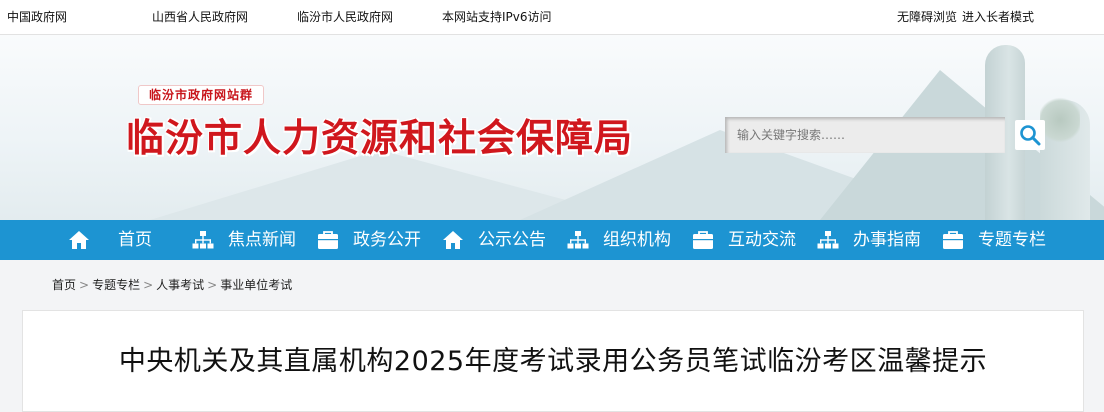 The height and width of the screenshot is (412, 1104). What do you see at coordinates (262, 240) in the screenshot?
I see `nav-label: 焦点新闻` at bounding box center [262, 240].